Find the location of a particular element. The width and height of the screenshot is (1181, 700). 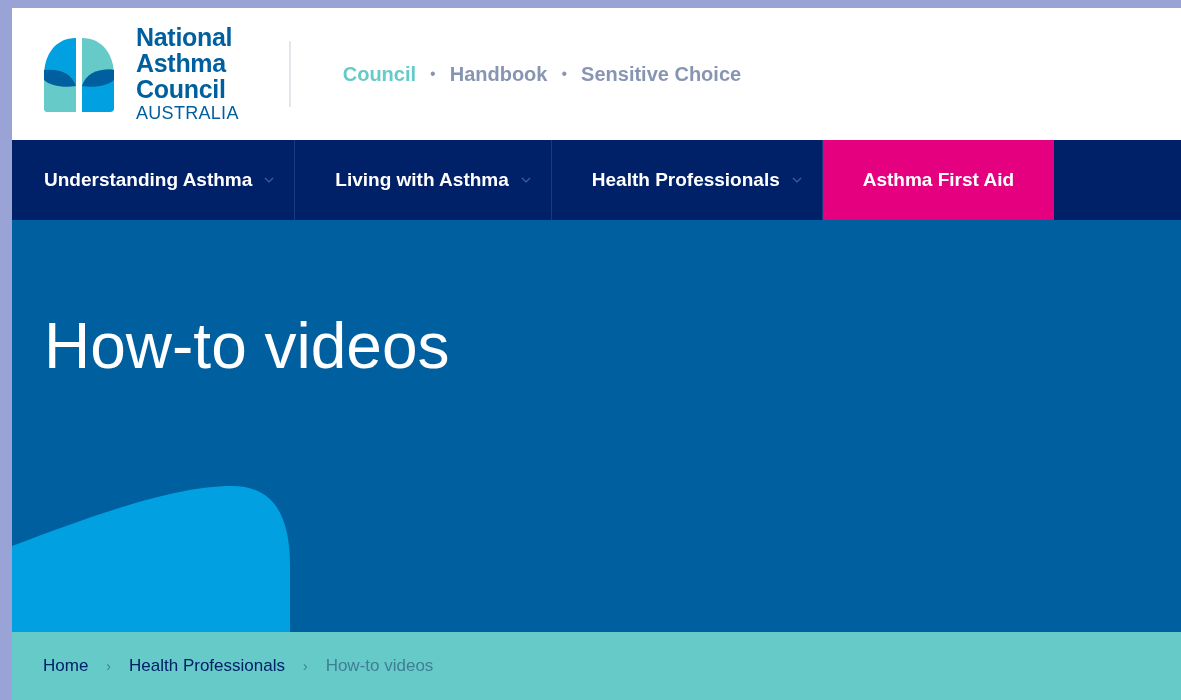

current-page-label: How-to videos is located at coordinates (379, 666).